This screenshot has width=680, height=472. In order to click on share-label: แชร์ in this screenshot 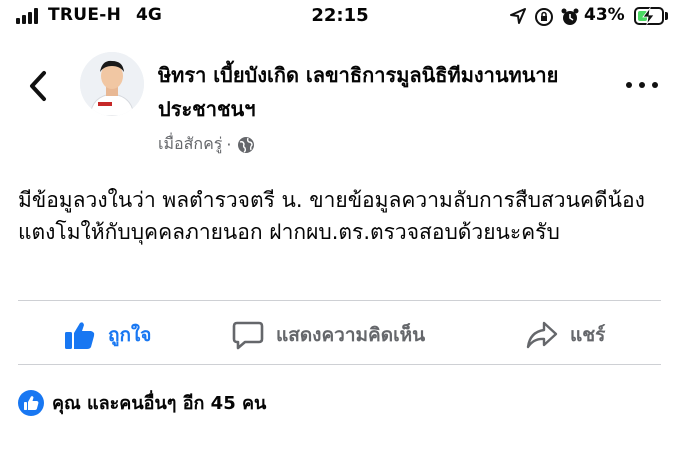, I will do `click(588, 335)`.